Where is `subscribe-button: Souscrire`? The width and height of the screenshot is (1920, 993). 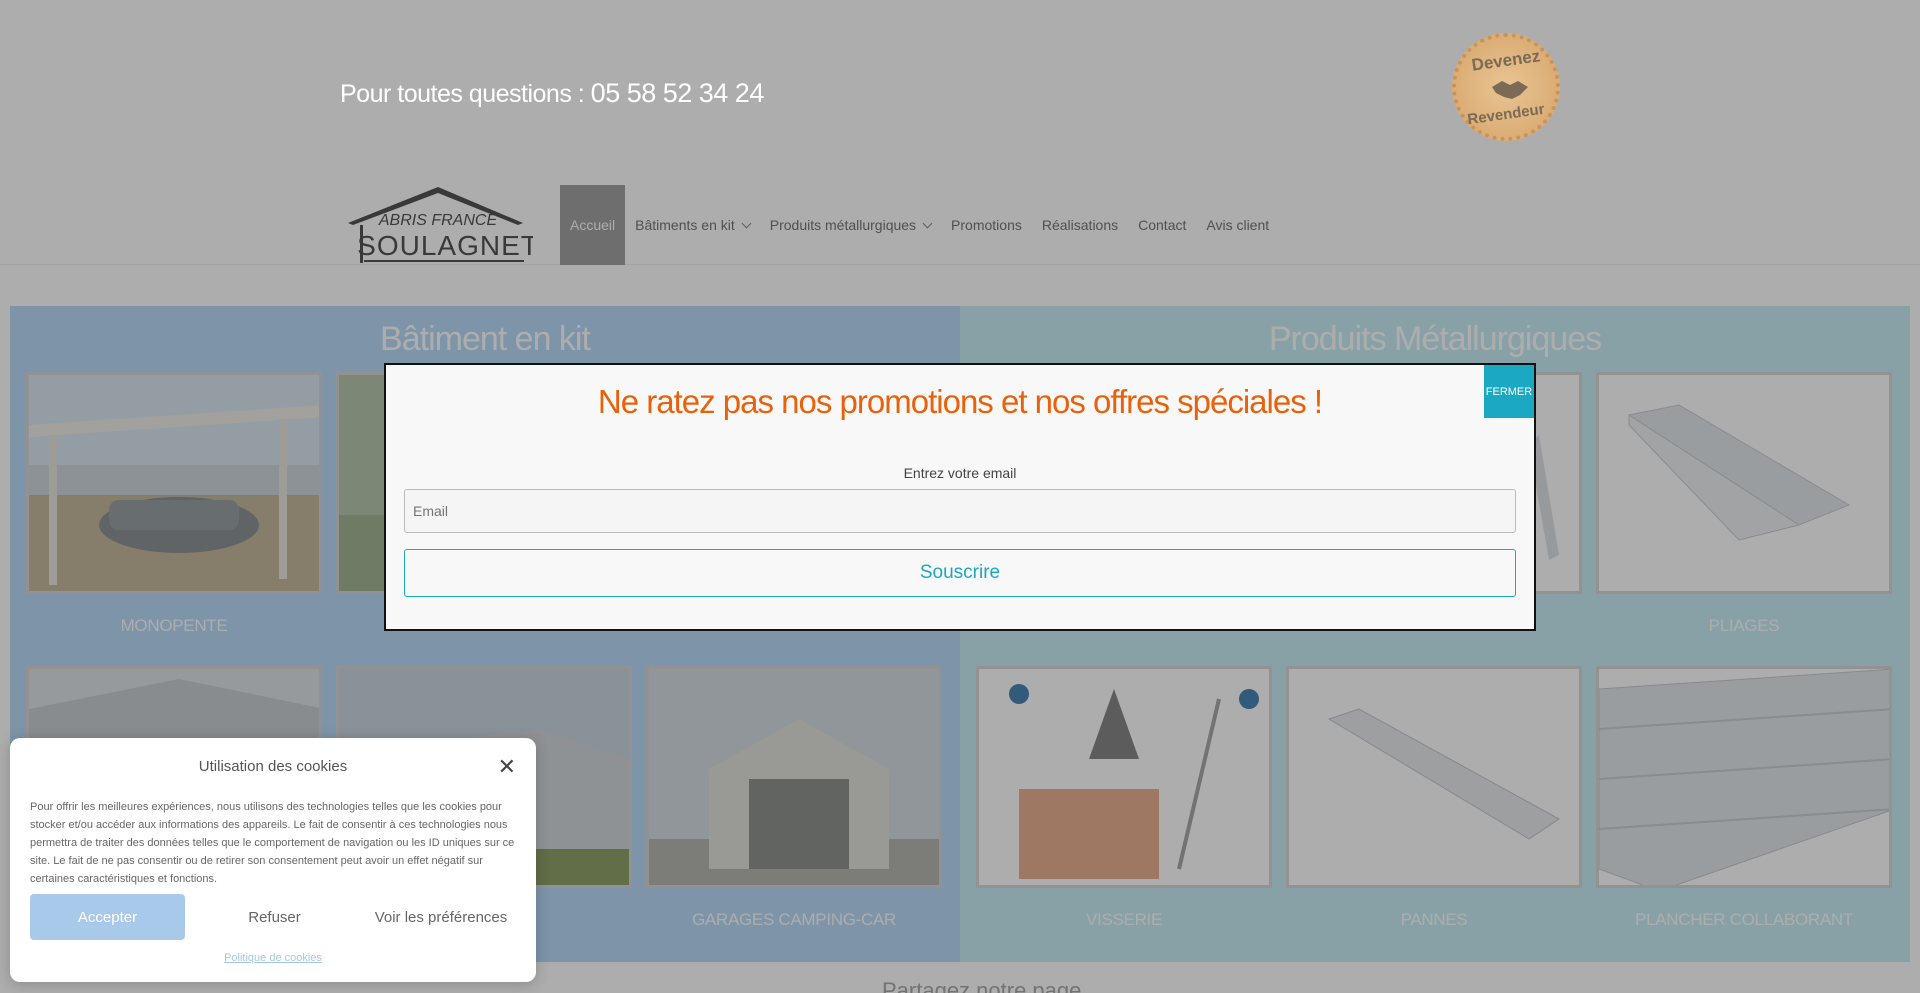
subscribe-button: Souscrire is located at coordinates (960, 573).